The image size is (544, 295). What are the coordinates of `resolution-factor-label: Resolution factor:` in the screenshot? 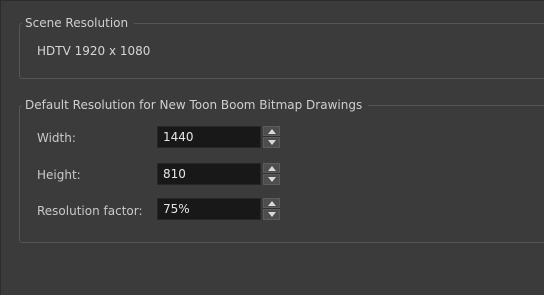 It's located at (90, 211).